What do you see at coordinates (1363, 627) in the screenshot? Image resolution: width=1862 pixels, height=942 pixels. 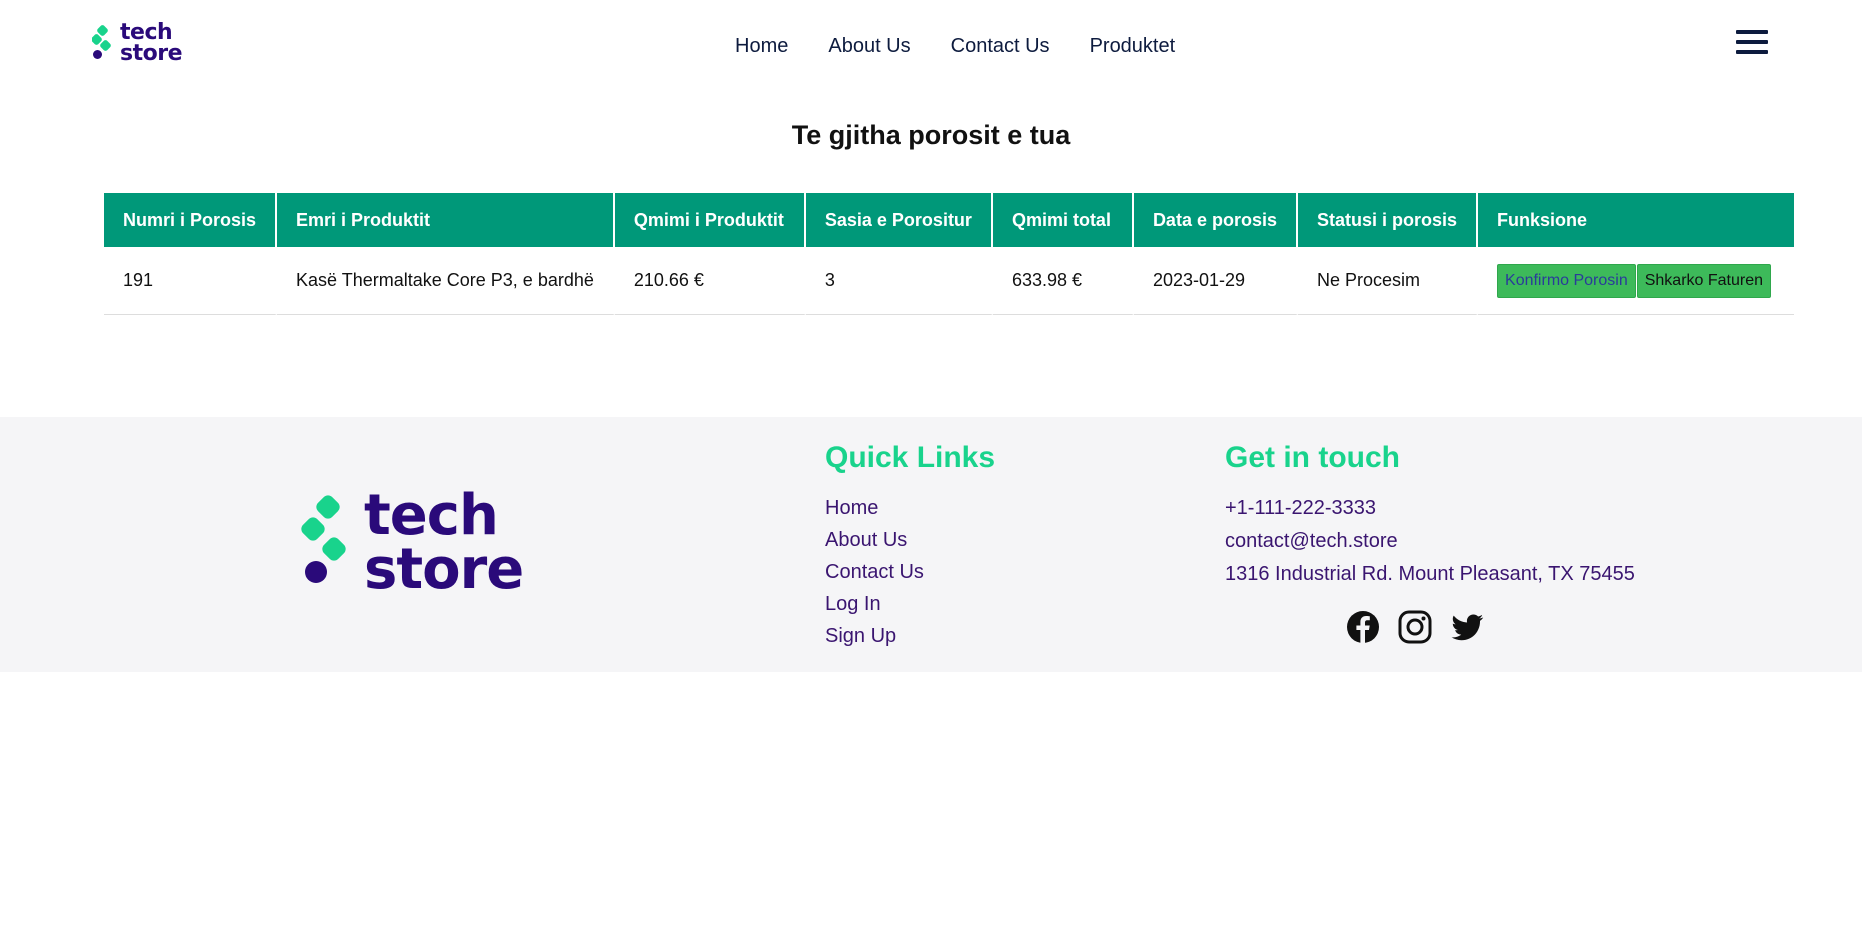 I see `facebook-icon` at bounding box center [1363, 627].